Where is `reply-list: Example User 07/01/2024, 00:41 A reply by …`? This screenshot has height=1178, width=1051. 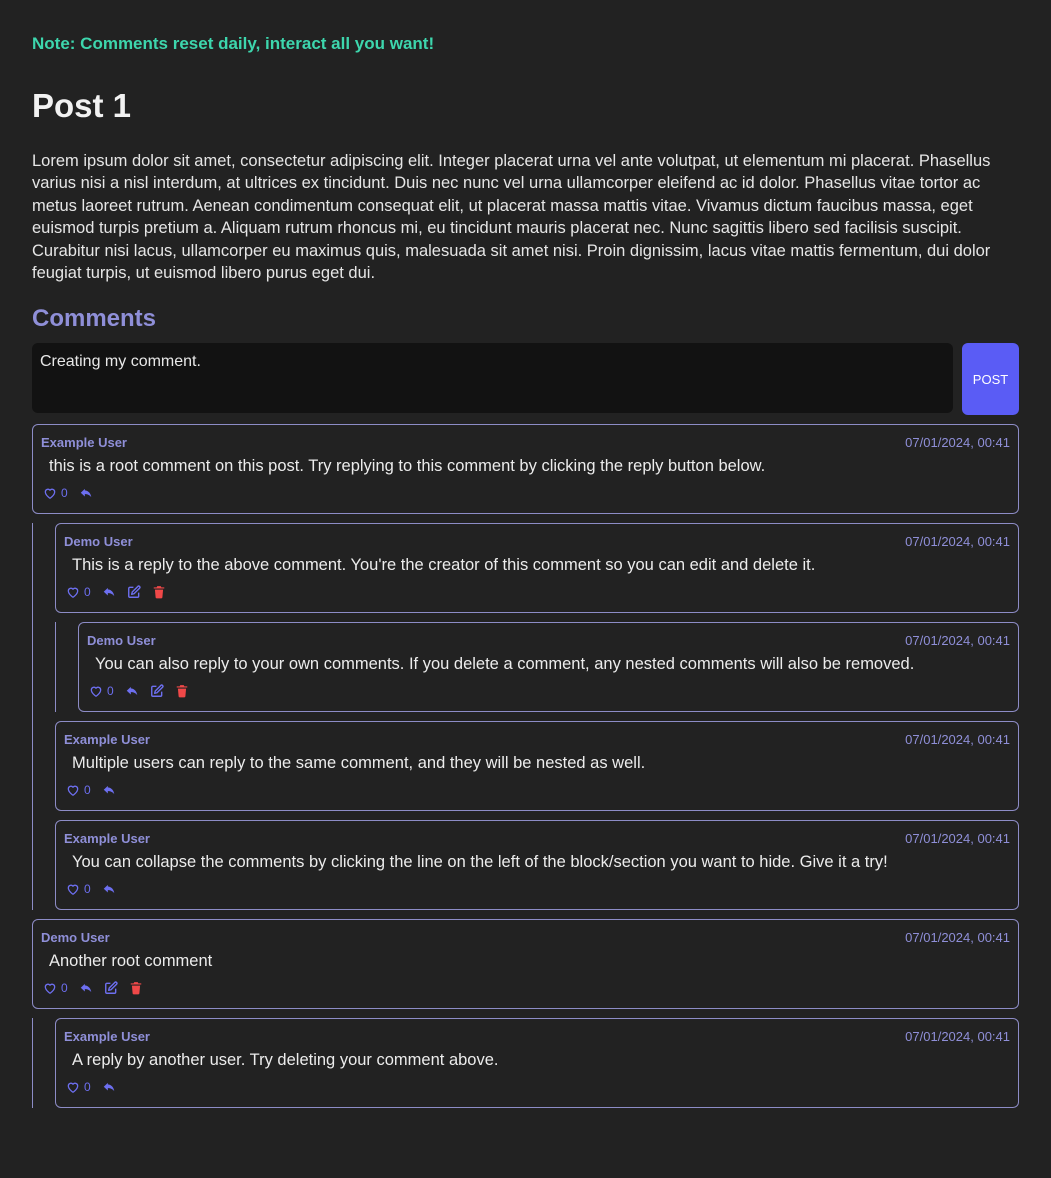 reply-list: Example User 07/01/2024, 00:41 A reply by … is located at coordinates (537, 1059).